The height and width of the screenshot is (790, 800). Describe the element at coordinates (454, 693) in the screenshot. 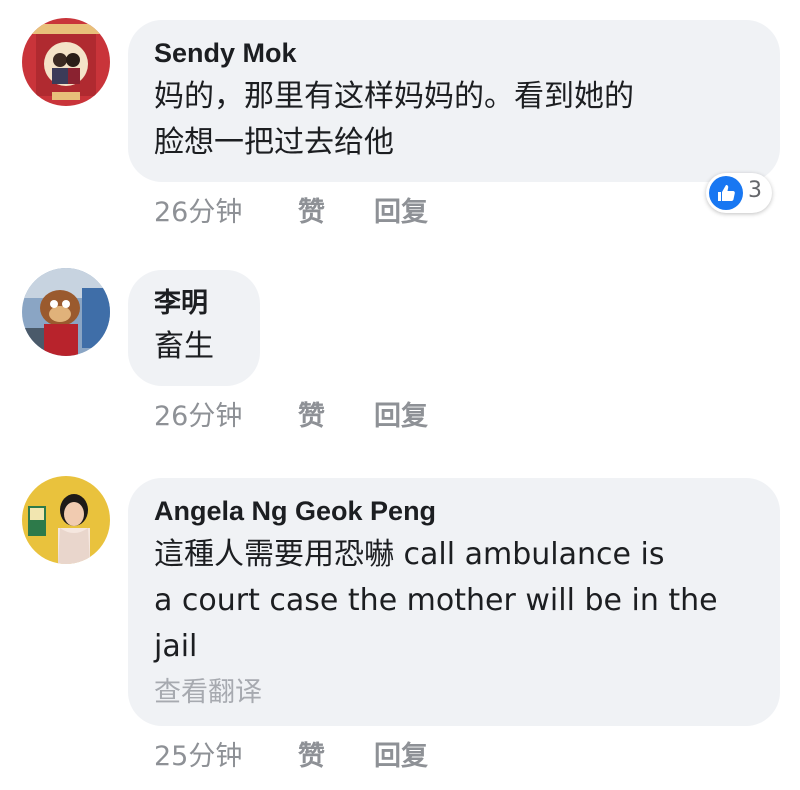

I see `see-translation-link: 查看翻译` at that location.